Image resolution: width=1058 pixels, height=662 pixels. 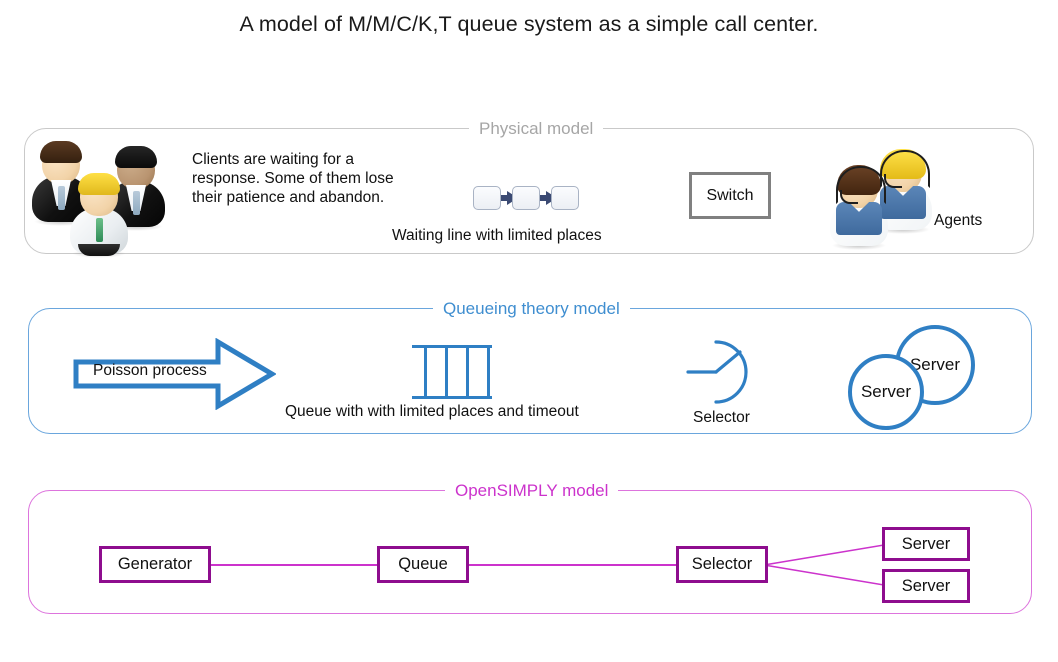 I want to click on node-server-2: Server, so click(x=926, y=586).